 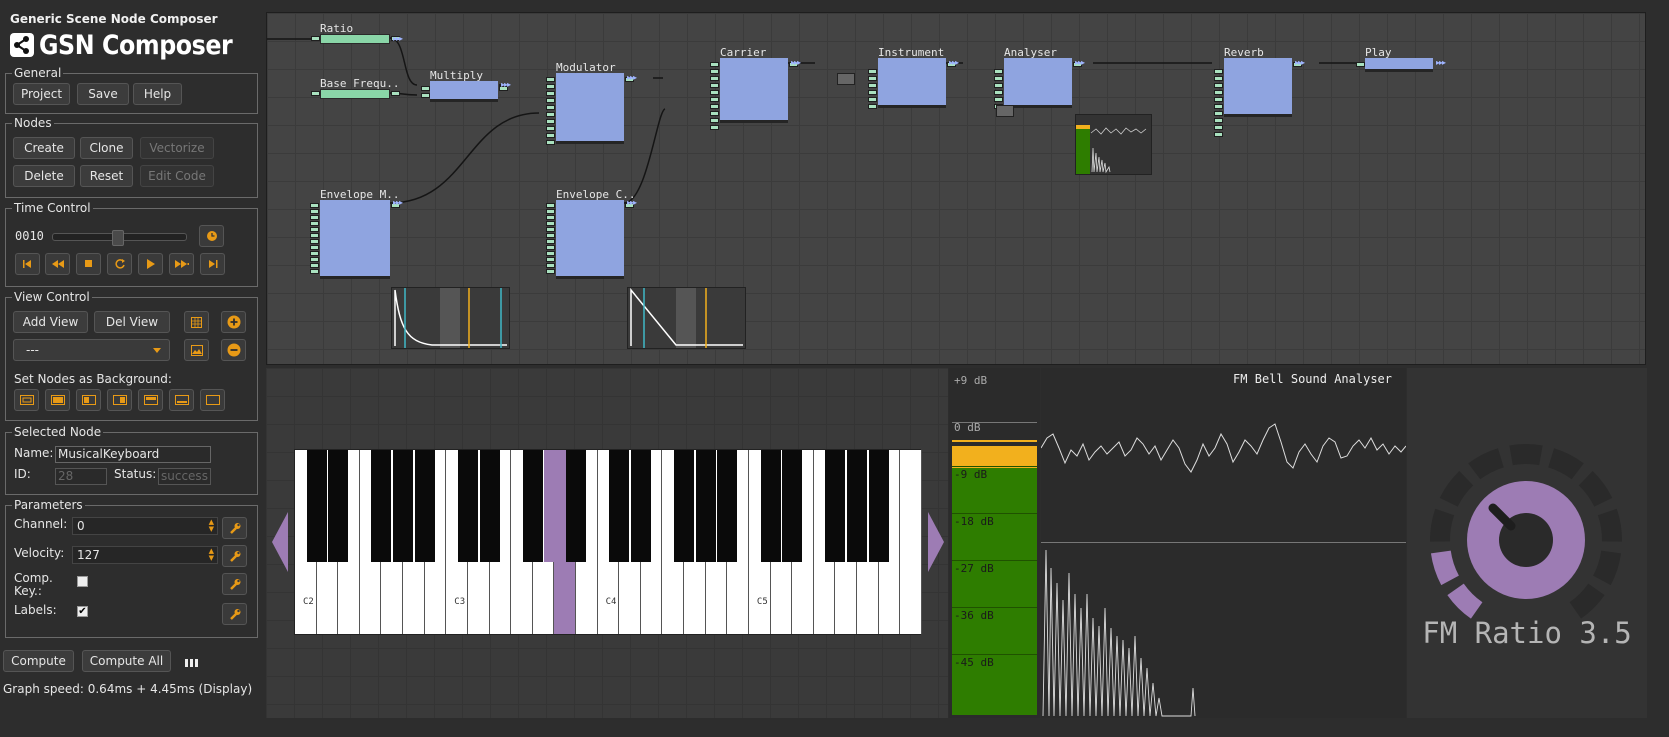 I want to click on bg-full-icon, so click(x=57, y=400).